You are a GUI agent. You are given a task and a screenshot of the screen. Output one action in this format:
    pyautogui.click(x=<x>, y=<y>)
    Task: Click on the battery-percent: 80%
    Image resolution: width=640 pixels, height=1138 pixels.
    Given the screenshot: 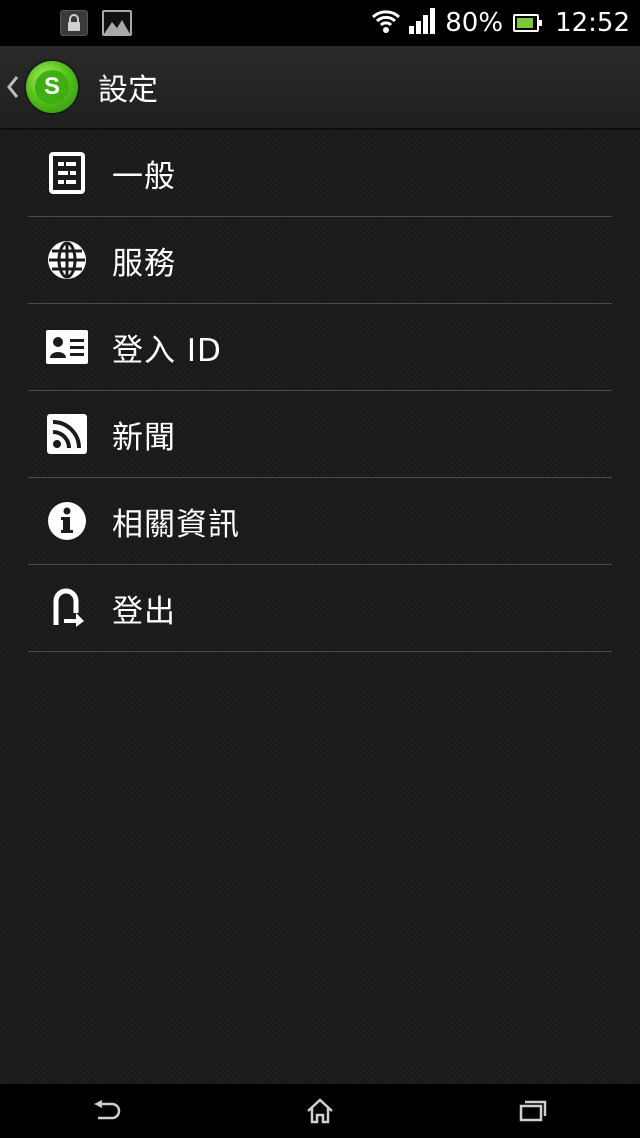 What is the action you would take?
    pyautogui.click(x=474, y=23)
    